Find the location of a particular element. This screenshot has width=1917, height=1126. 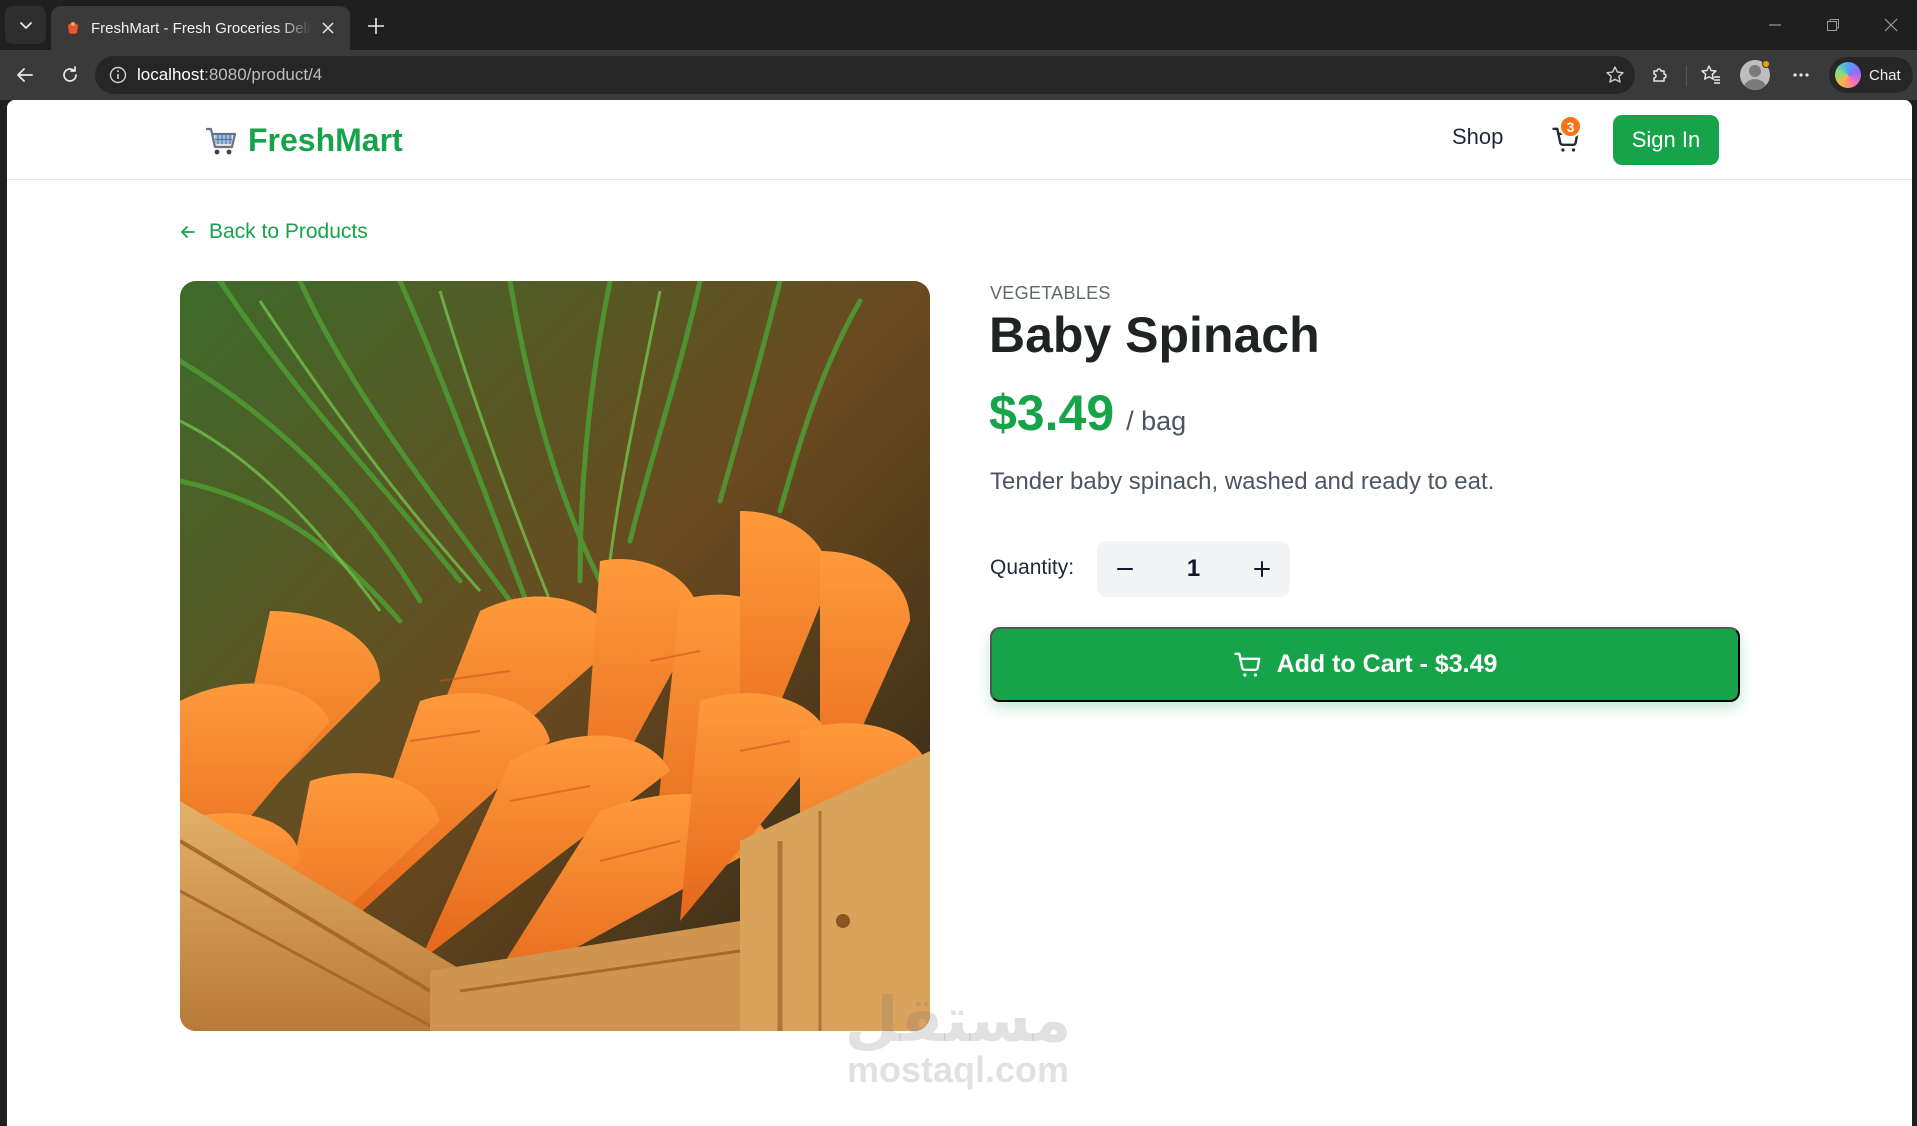

browser-toolbar: localhost:8080/product/4 Chat is located at coordinates (958, 75).